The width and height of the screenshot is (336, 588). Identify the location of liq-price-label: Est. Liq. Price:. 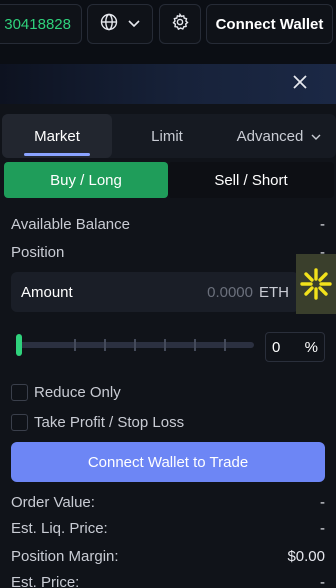
(59, 528).